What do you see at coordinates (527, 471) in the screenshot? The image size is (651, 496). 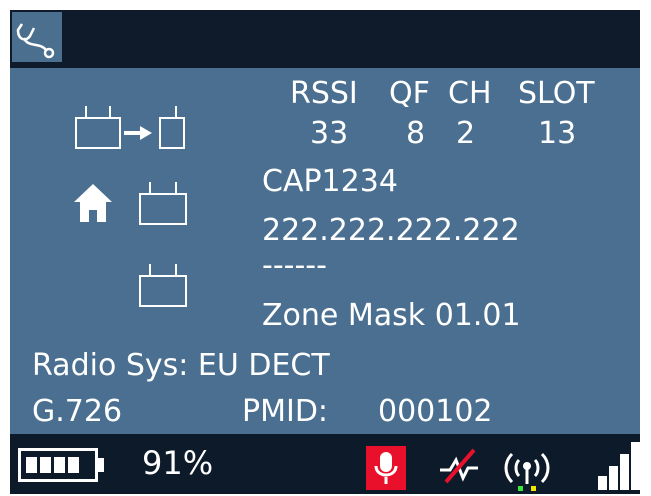 I see `antenna-icon` at bounding box center [527, 471].